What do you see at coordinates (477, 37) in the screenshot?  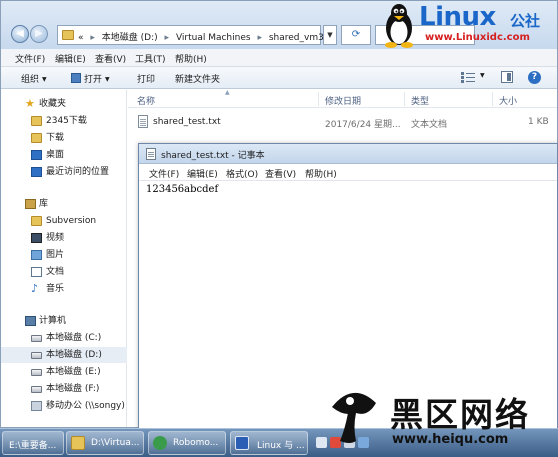 I see `linux-url: www.Linuxidc.com` at bounding box center [477, 37].